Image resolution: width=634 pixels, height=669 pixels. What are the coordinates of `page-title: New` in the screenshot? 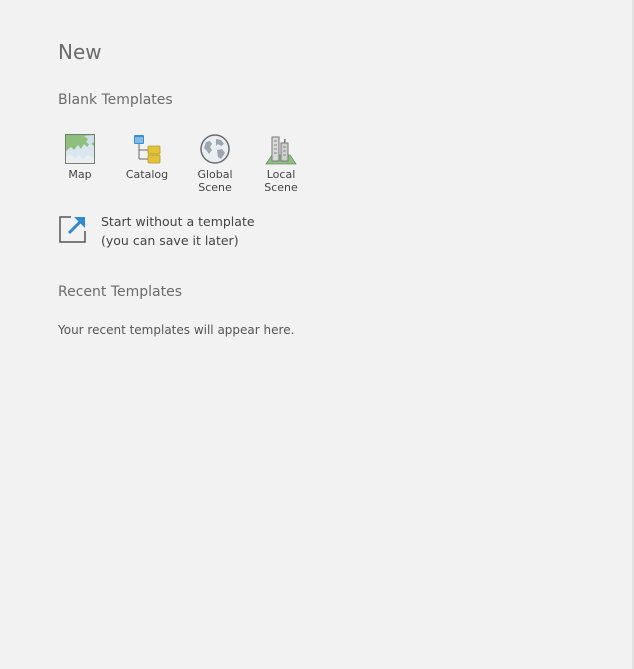 It's located at (80, 52).